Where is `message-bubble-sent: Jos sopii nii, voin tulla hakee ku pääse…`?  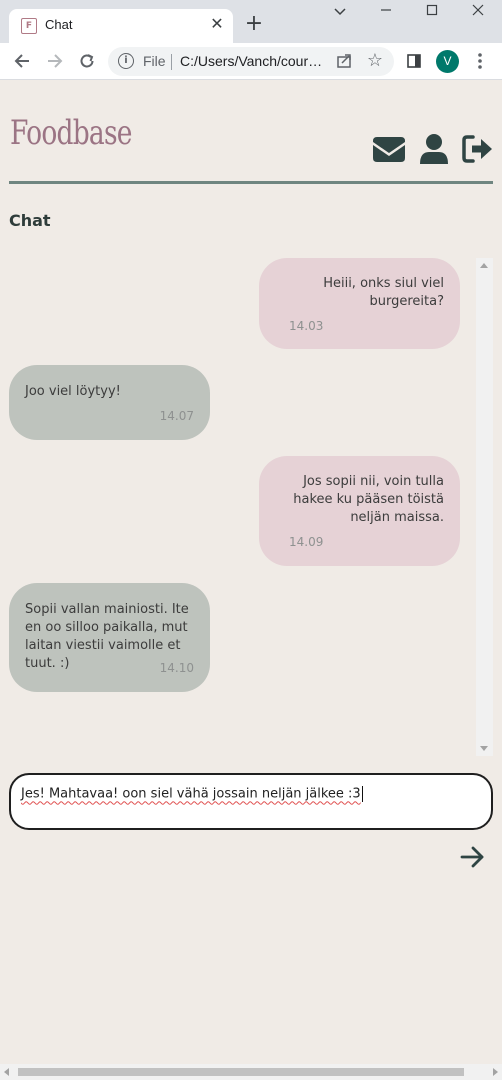 message-bubble-sent: Jos sopii nii, voin tulla hakee ku pääse… is located at coordinates (359, 511).